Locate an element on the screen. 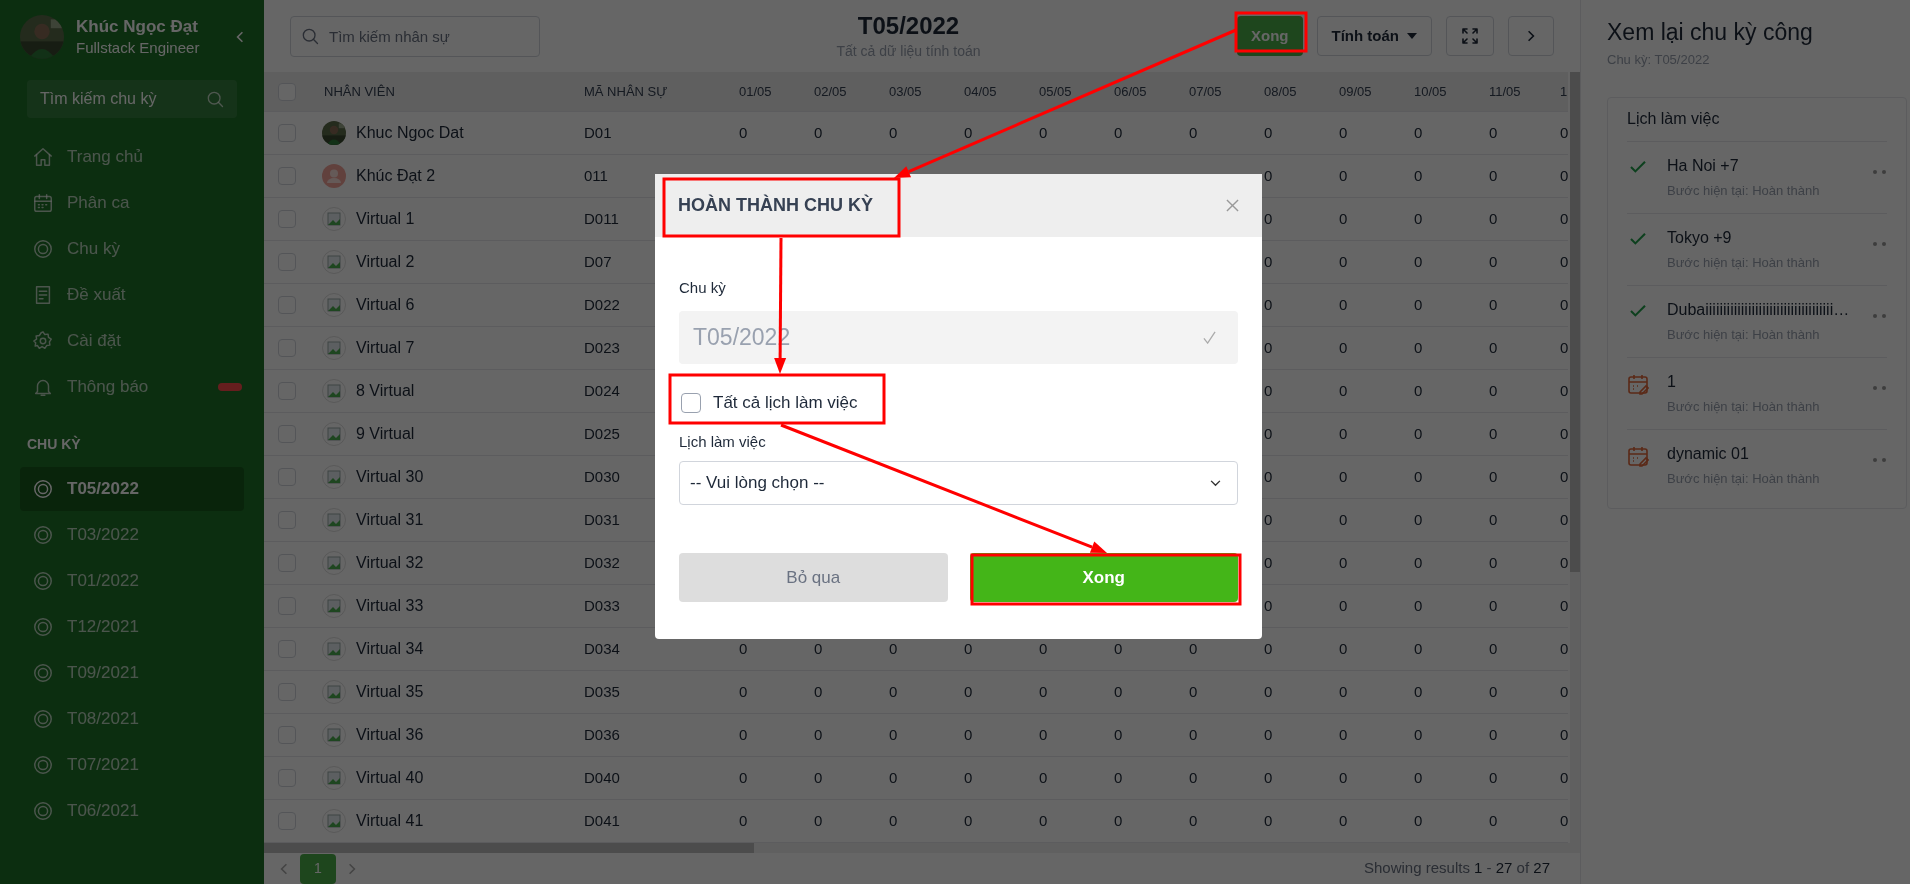  table-cell-text: D033 is located at coordinates (602, 605).